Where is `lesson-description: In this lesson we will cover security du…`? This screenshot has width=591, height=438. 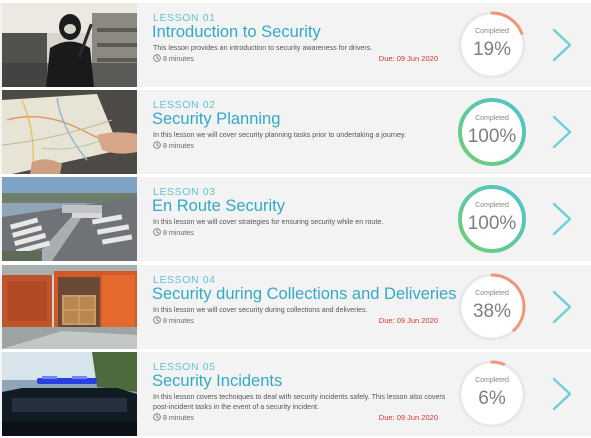 lesson-description: In this lesson we will cover security du… is located at coordinates (260, 310).